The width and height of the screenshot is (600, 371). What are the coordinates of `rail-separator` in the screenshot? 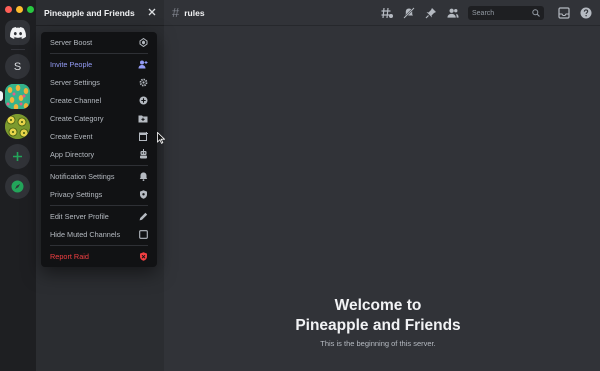 It's located at (18, 49).